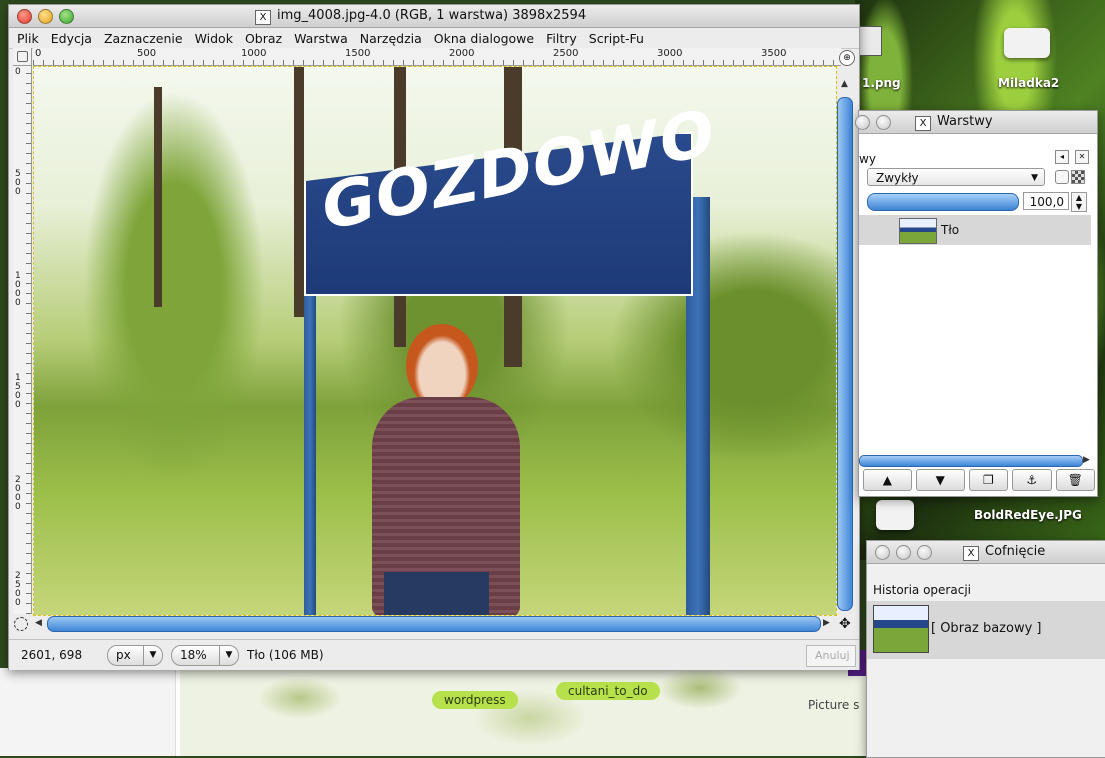 This screenshot has height=758, width=1105. Describe the element at coordinates (38, 623) in the screenshot. I see `scroll-left-arrow: ◀` at that location.